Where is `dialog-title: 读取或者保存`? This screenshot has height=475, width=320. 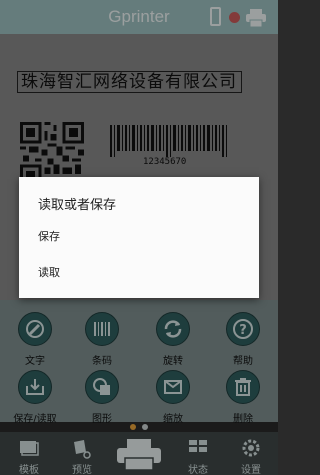 dialog-title: 读取或者保存 is located at coordinates (77, 205).